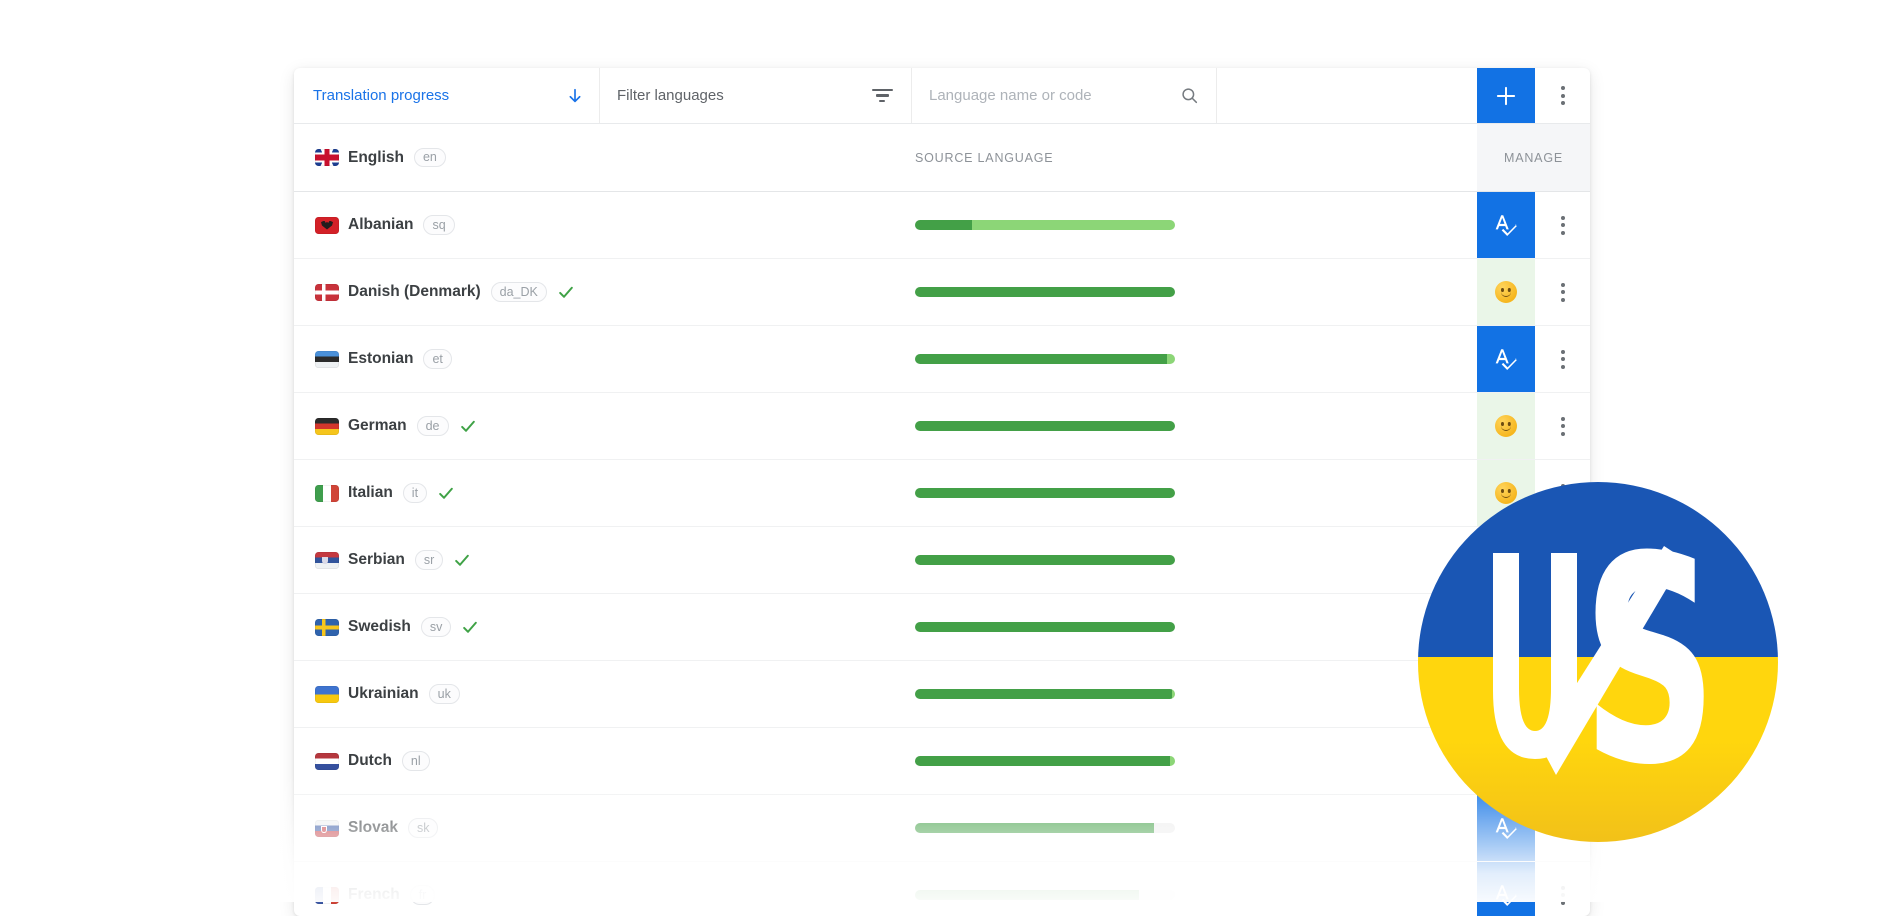 The height and width of the screenshot is (916, 1889). What do you see at coordinates (327, 493) in the screenshot?
I see `flag-icon-it` at bounding box center [327, 493].